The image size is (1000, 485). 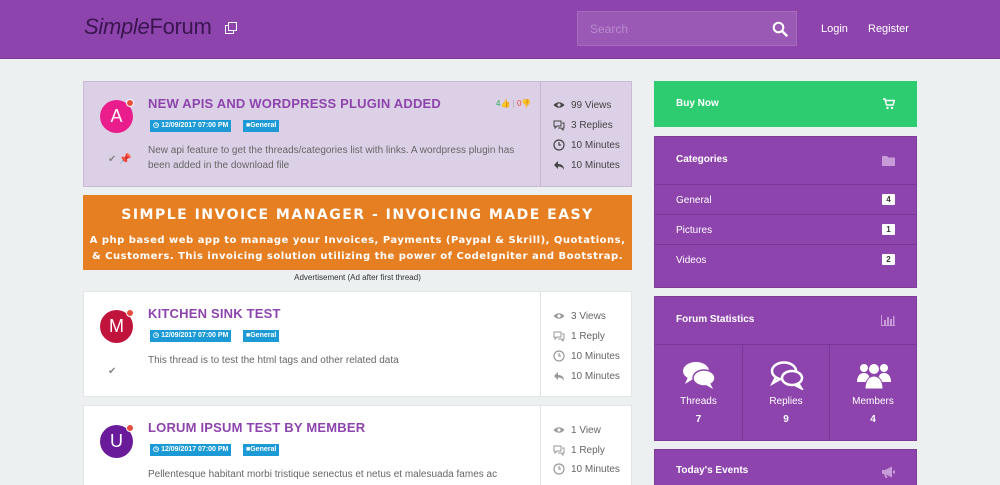 What do you see at coordinates (787, 375) in the screenshot?
I see `comments-outline-icon` at bounding box center [787, 375].